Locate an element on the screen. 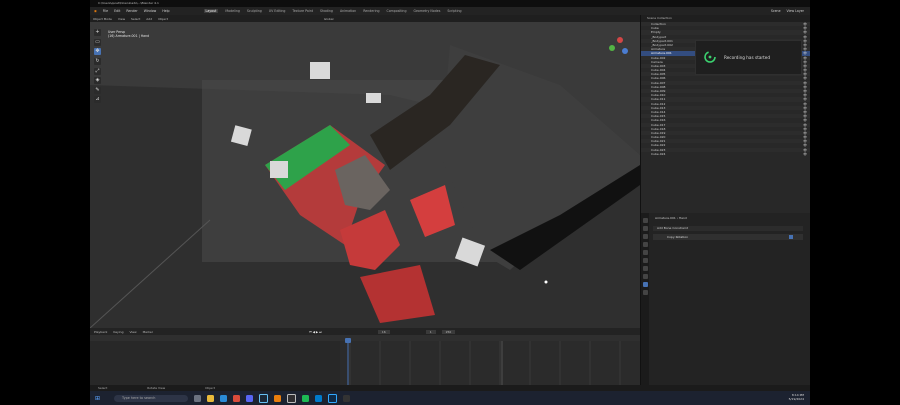 This screenshot has width=900, height=405. scene-selector: Scene is located at coordinates (776, 11).